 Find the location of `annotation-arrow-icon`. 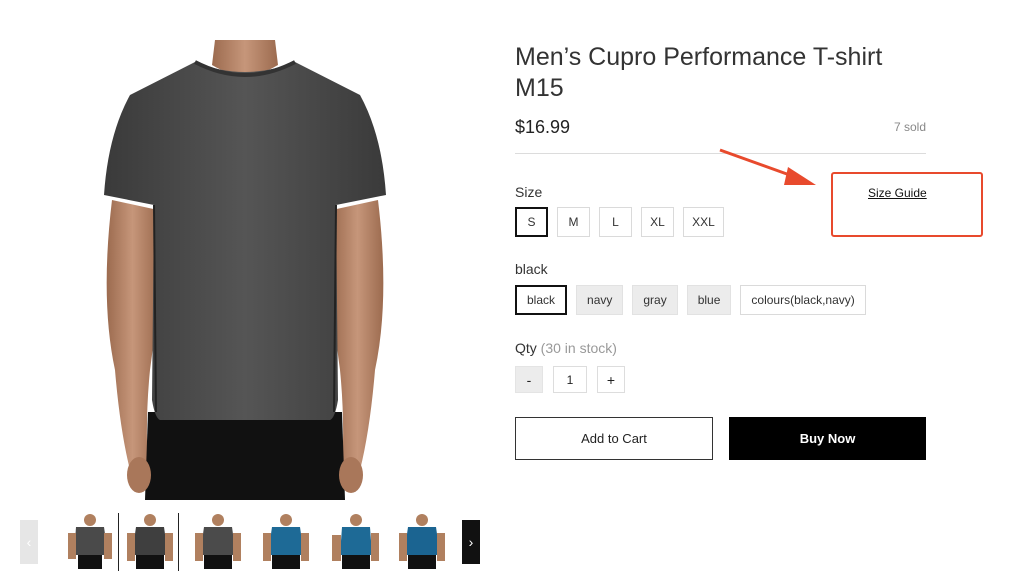

annotation-arrow-icon is located at coordinates (767, 166).